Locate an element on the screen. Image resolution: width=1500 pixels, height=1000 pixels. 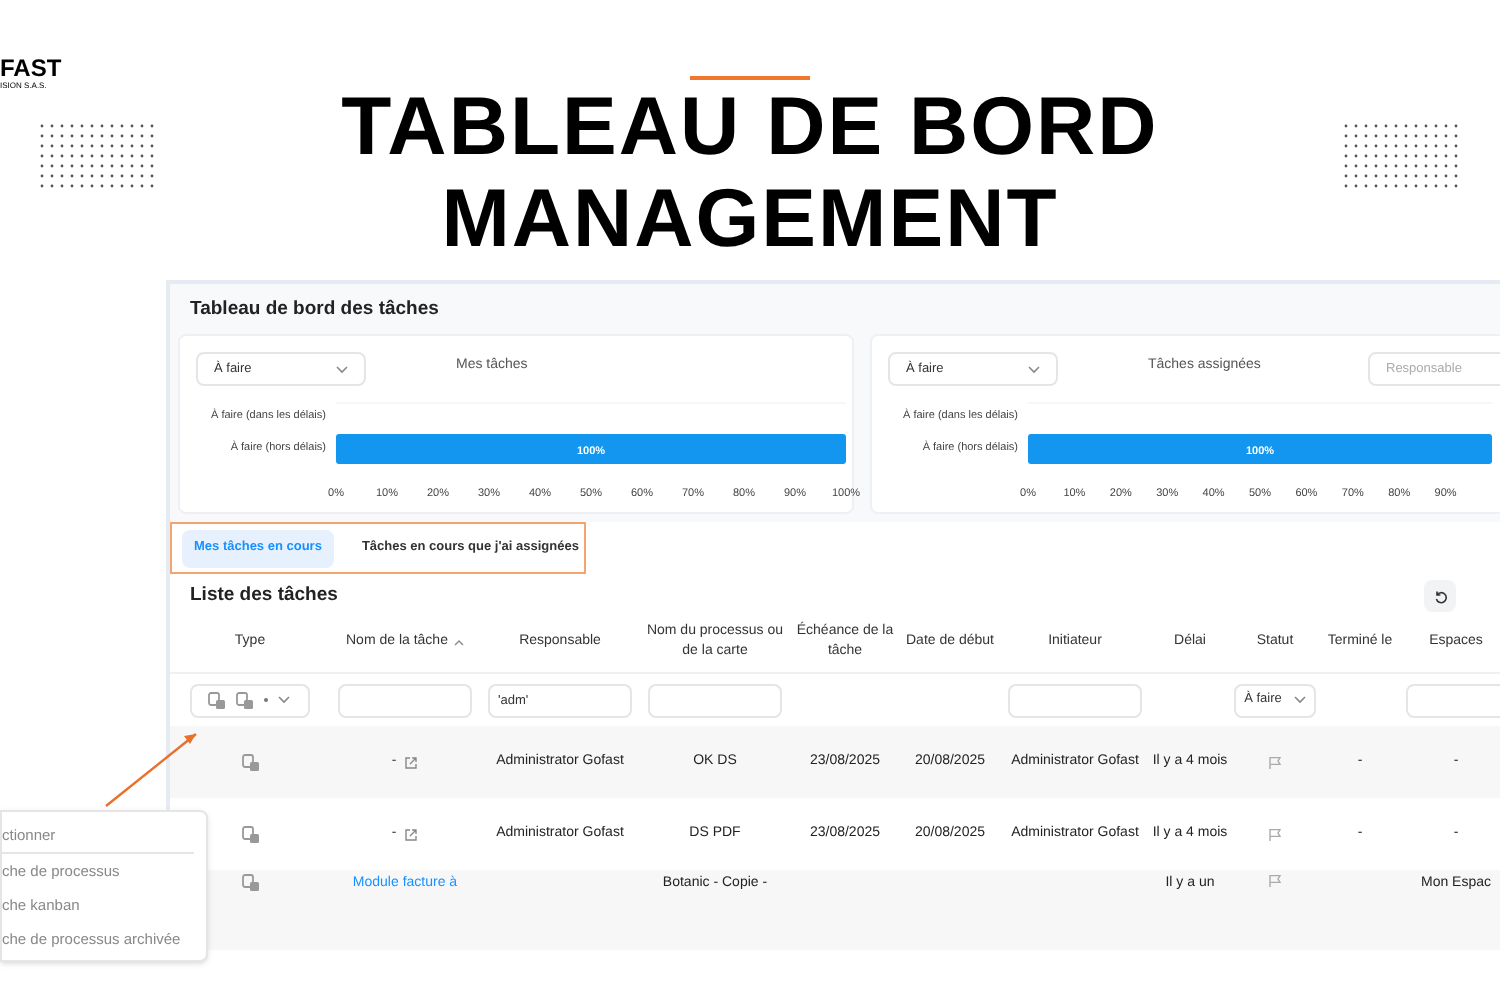
section-title: Tableau de bord des tâches is located at coordinates (315, 310).